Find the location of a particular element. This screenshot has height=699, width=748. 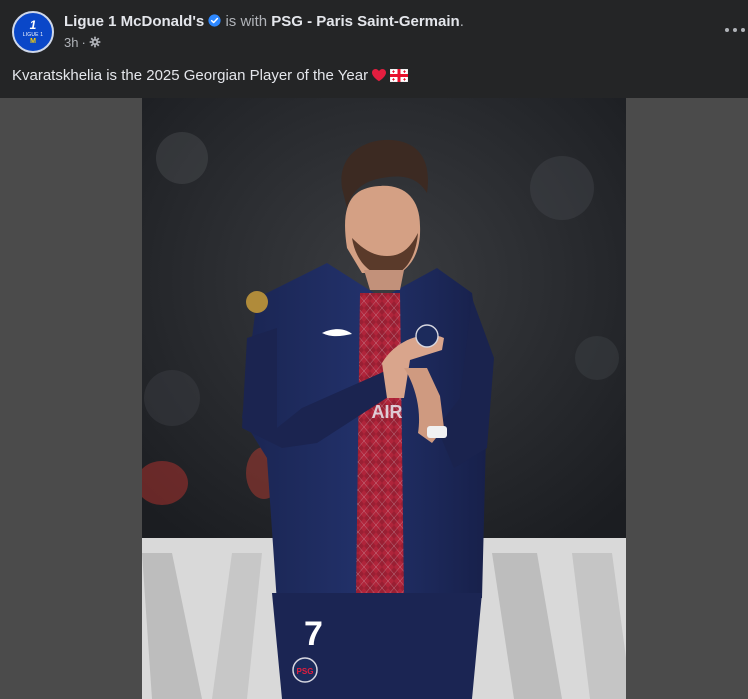

page-avatar: 1 LIGUE 1 M is located at coordinates (33, 32).